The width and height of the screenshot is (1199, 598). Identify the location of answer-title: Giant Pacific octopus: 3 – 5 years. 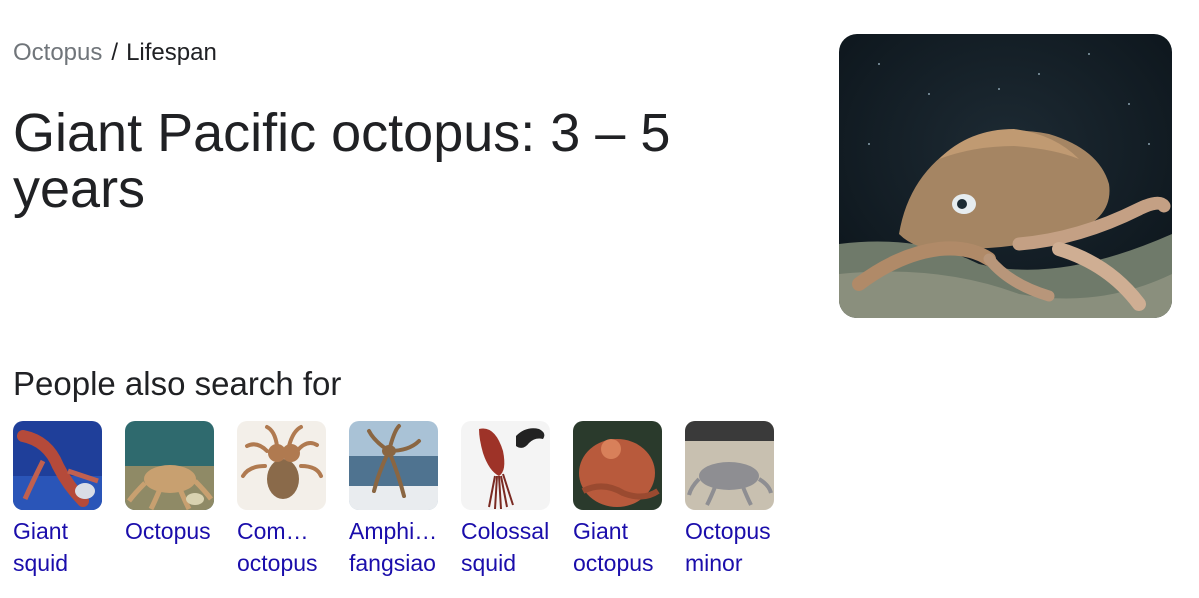
(342, 161).